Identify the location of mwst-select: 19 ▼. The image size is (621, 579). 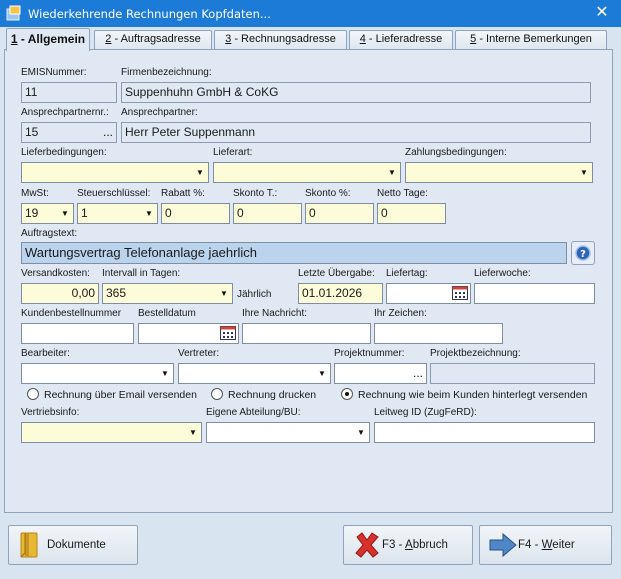
(47, 213).